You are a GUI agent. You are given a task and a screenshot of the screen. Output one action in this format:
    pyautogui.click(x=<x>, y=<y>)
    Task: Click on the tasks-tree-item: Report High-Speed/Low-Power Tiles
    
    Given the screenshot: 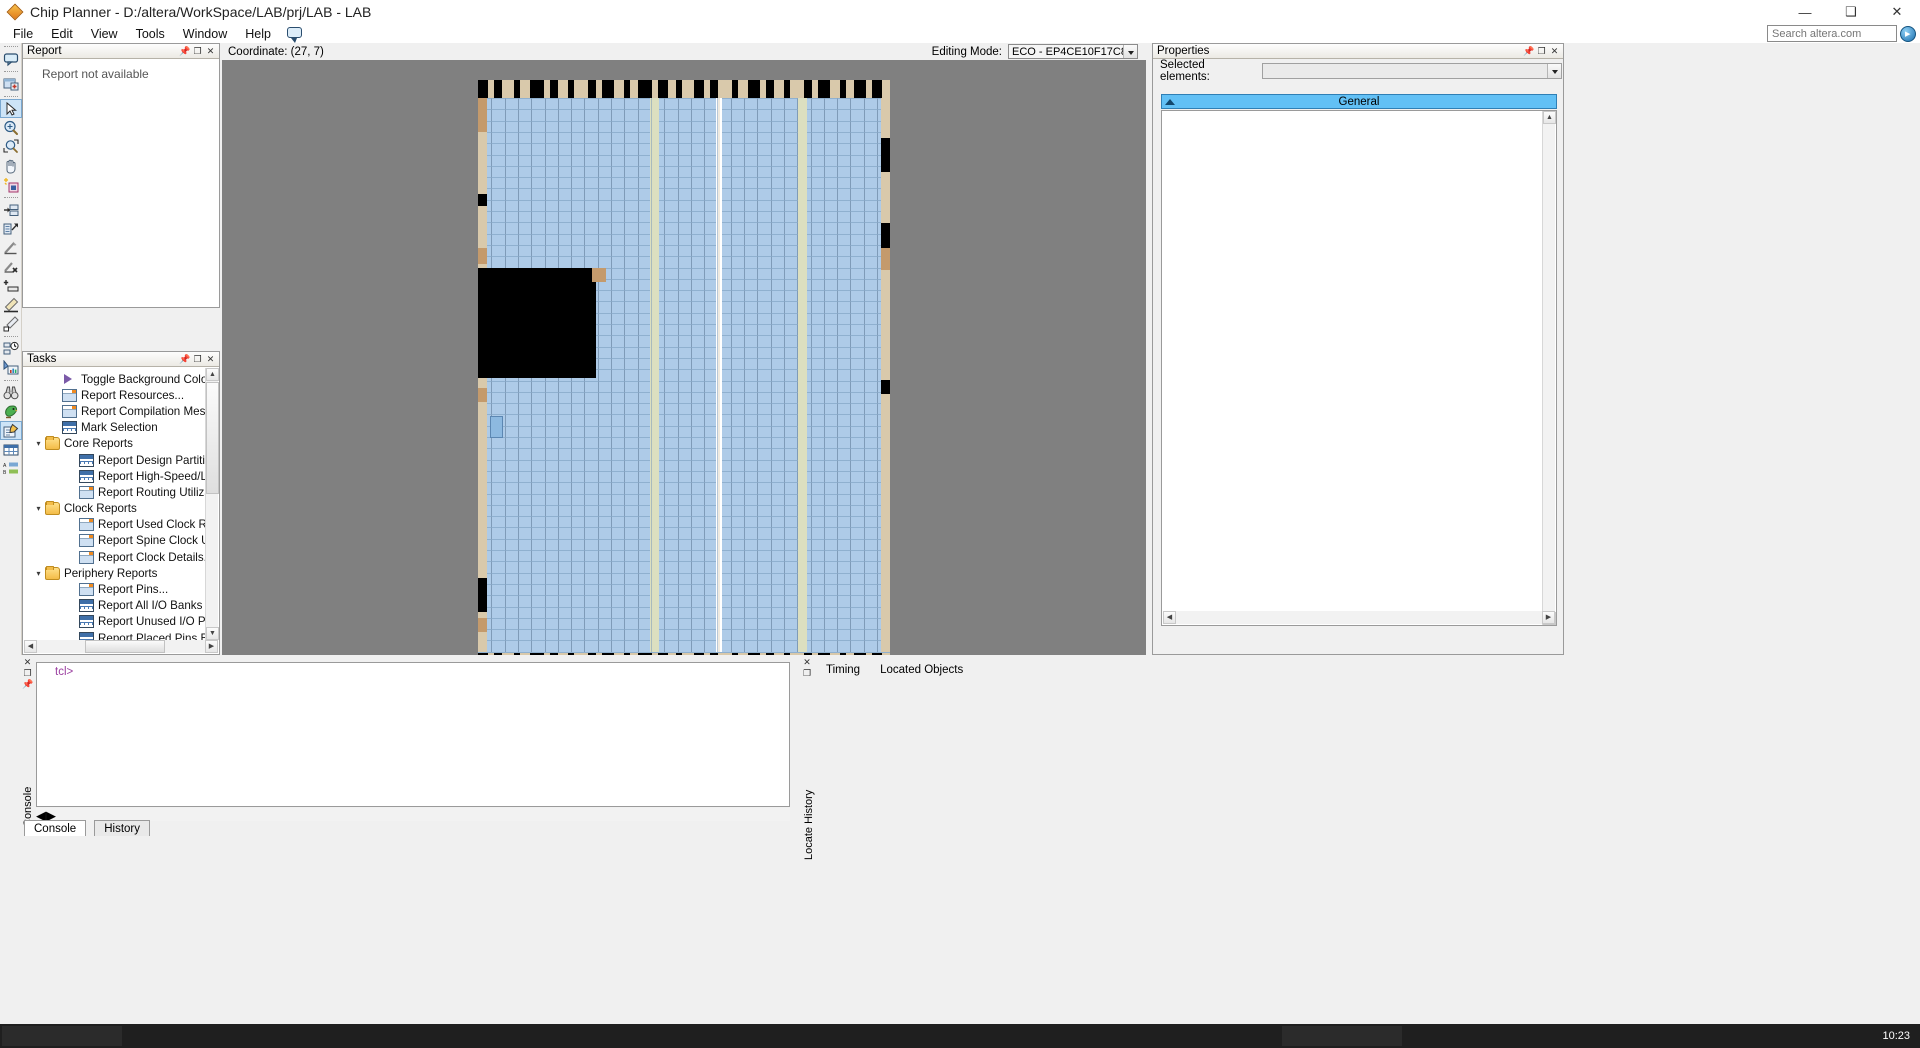 What is the action you would take?
    pyautogui.click(x=121, y=476)
    